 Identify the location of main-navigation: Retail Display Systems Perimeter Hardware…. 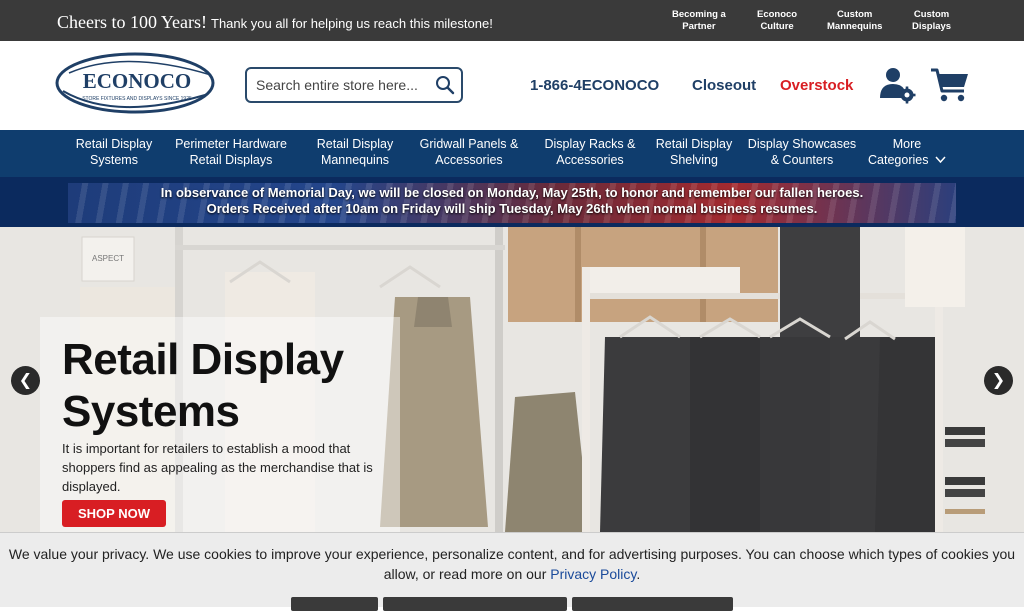
(512, 153).